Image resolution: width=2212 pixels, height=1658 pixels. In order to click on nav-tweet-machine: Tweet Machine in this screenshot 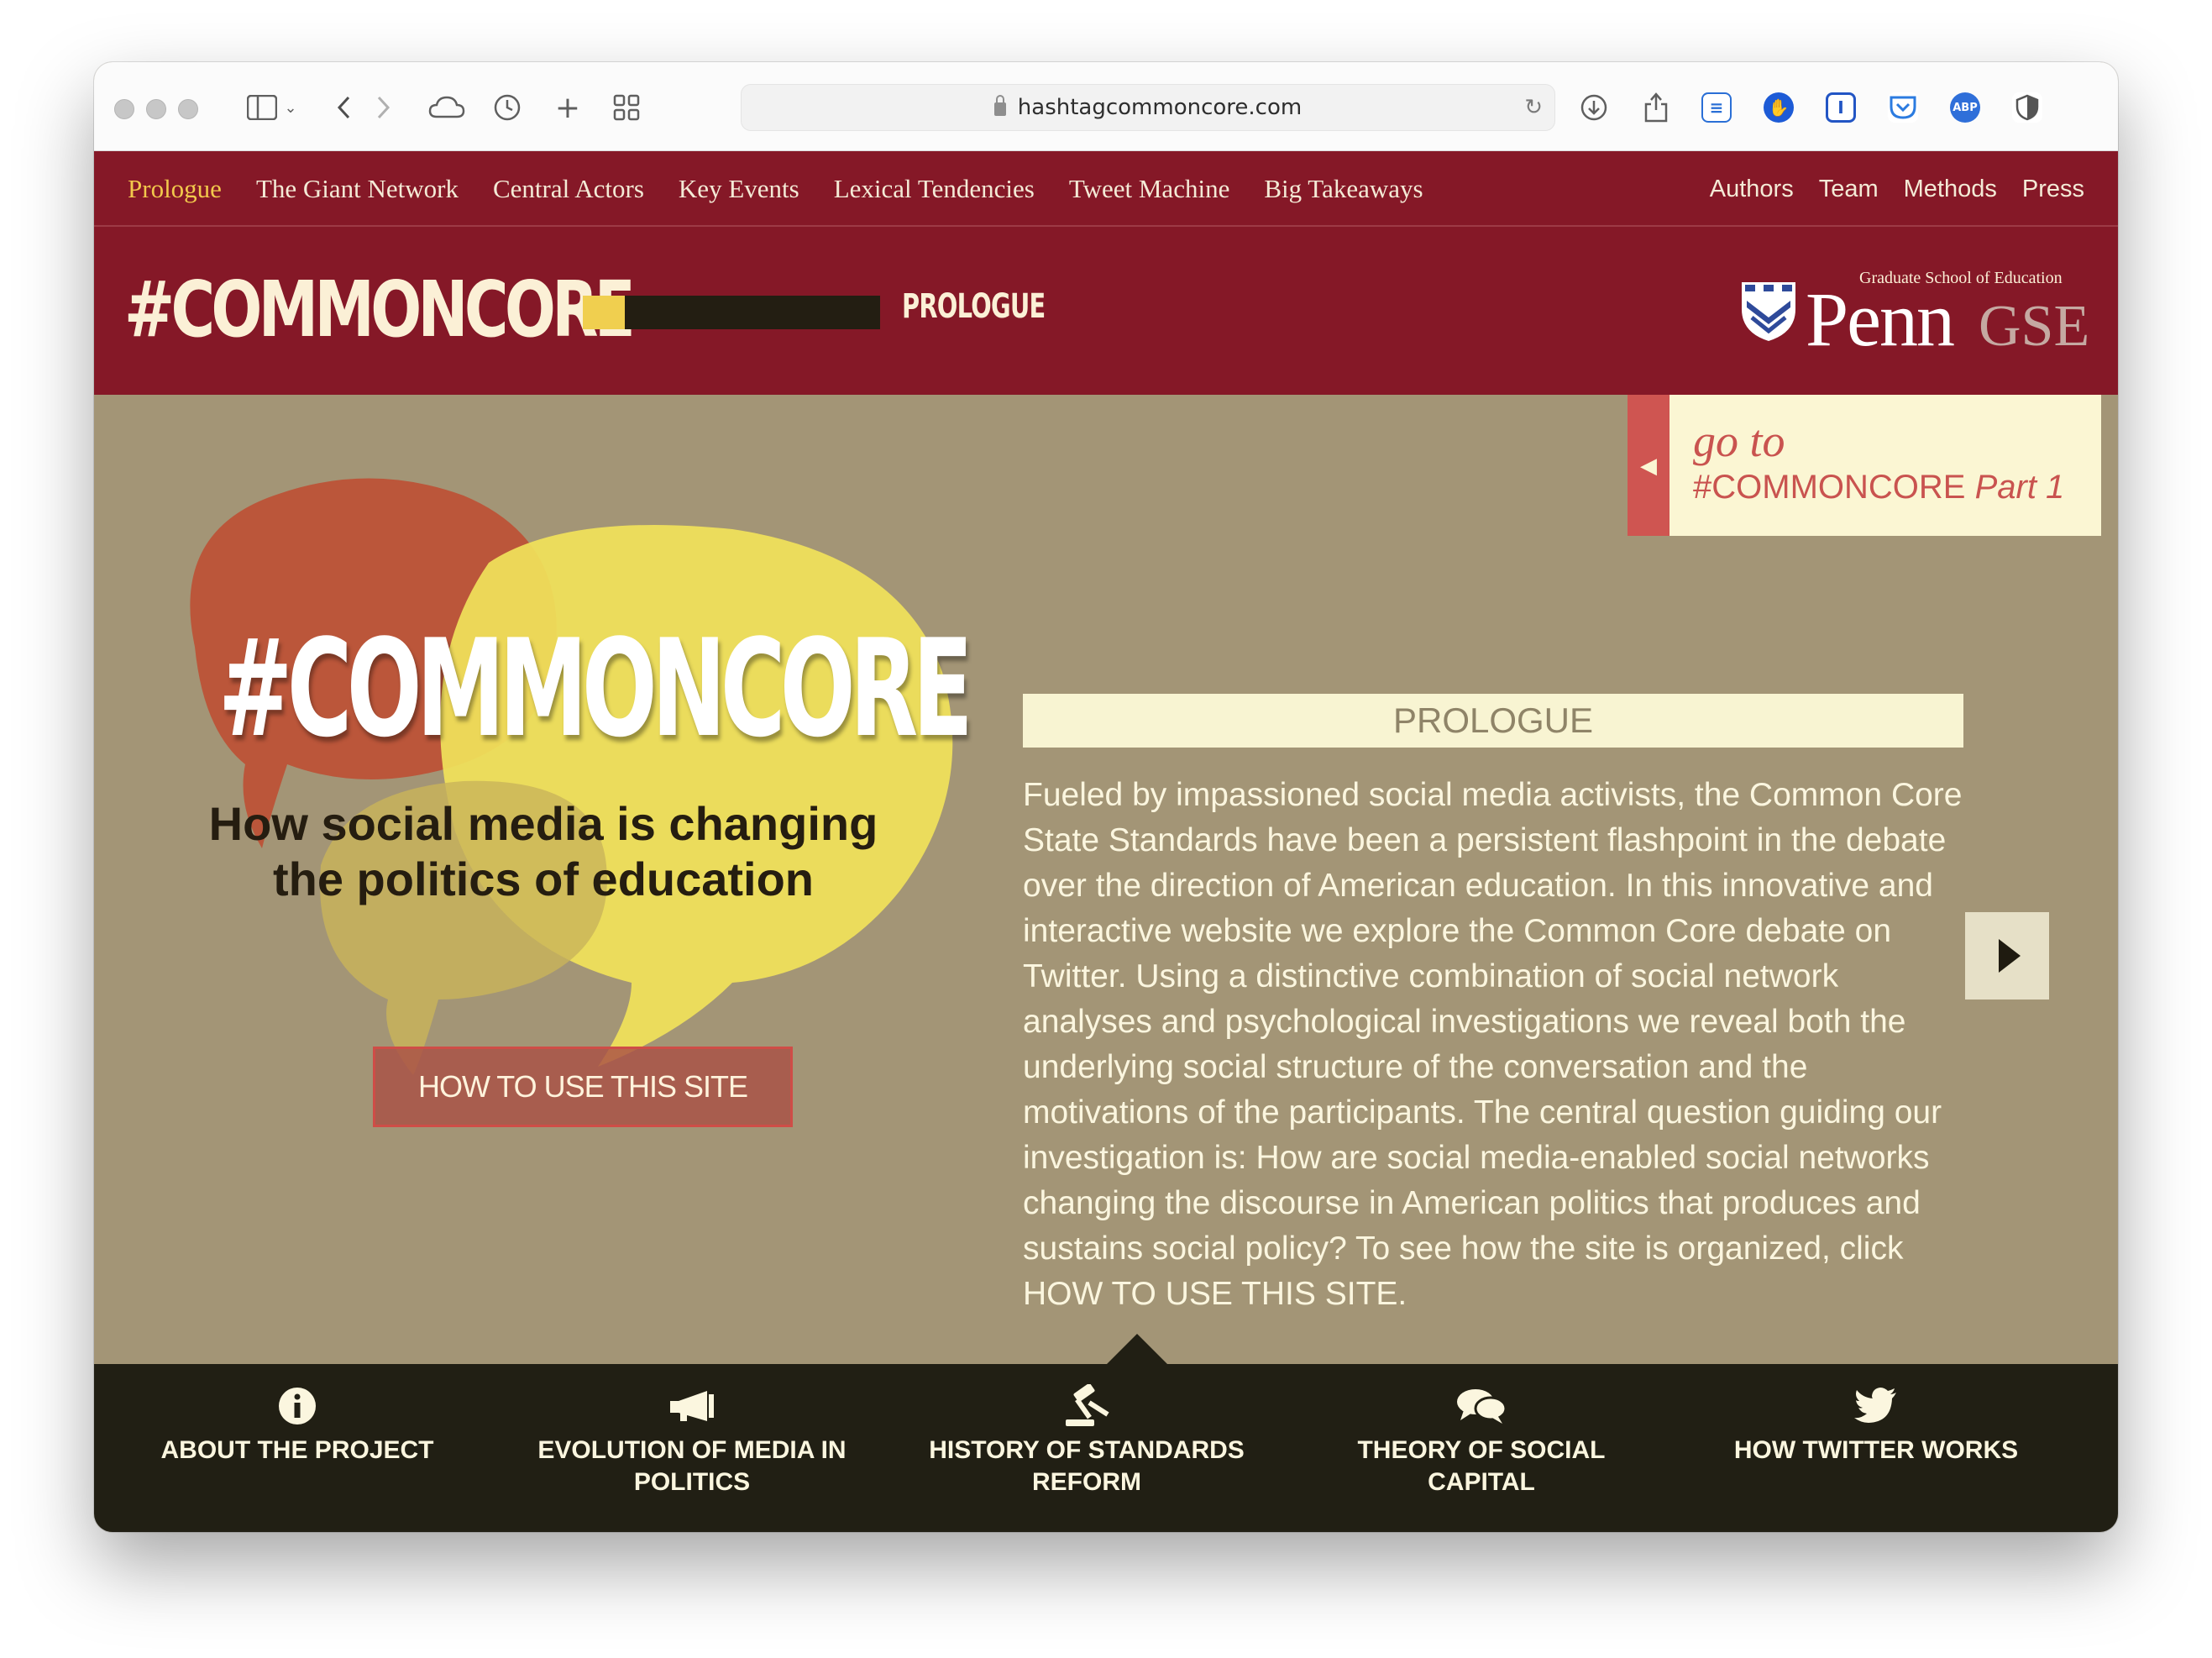, I will do `click(1150, 189)`.